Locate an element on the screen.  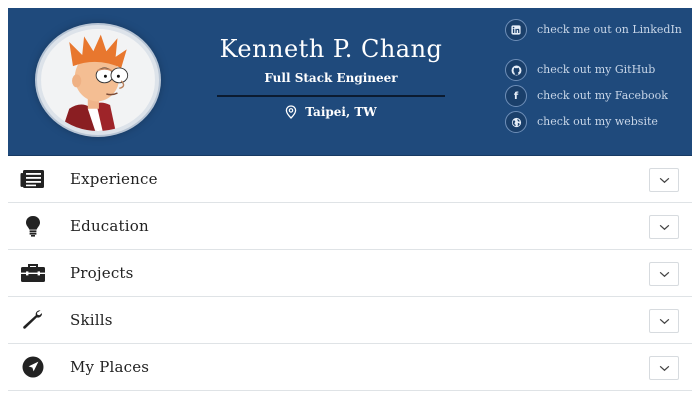
avatar is located at coordinates (98, 80).